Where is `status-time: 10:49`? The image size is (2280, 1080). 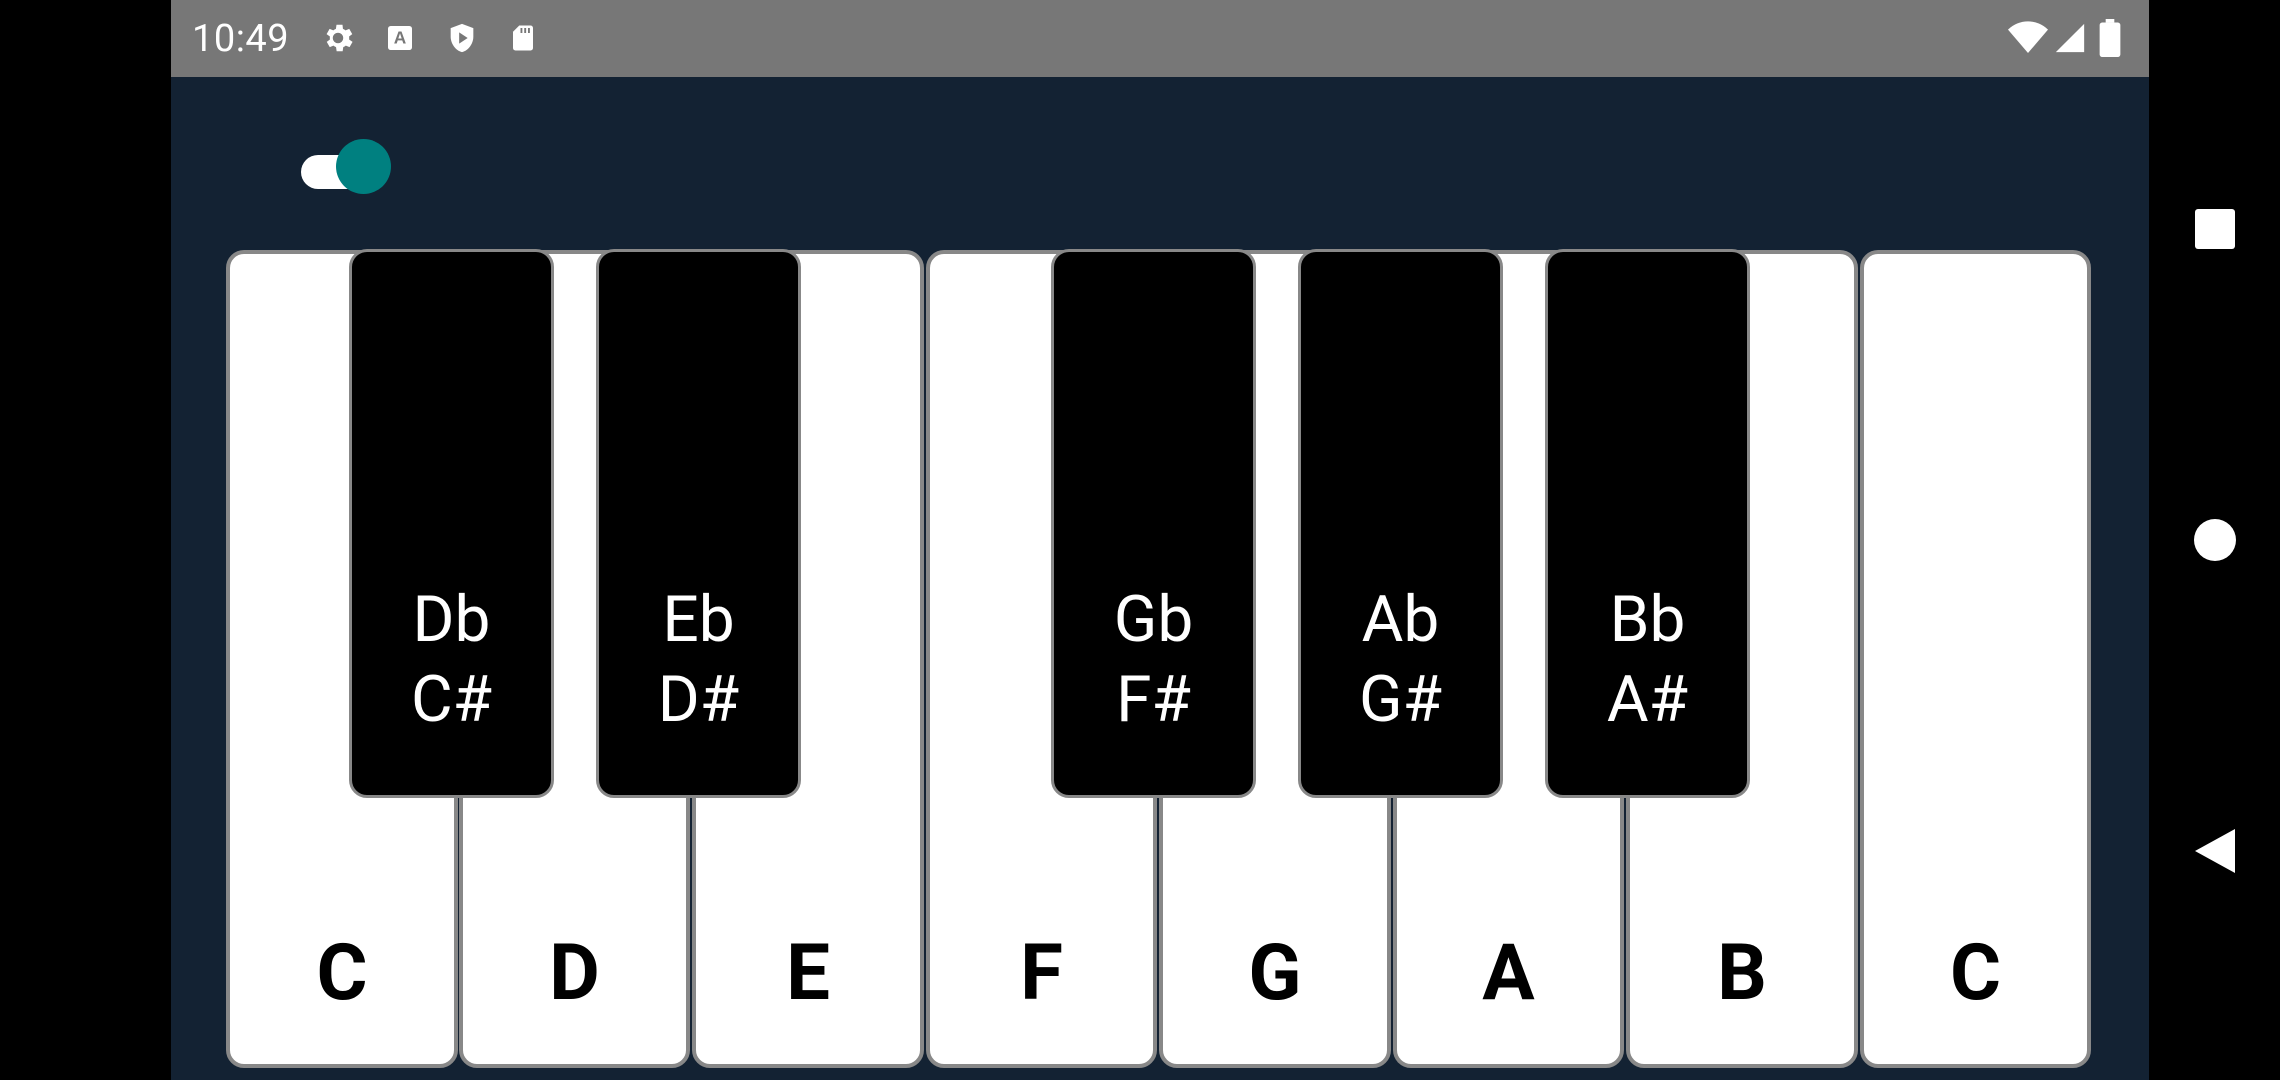 status-time: 10:49 is located at coordinates (241, 39).